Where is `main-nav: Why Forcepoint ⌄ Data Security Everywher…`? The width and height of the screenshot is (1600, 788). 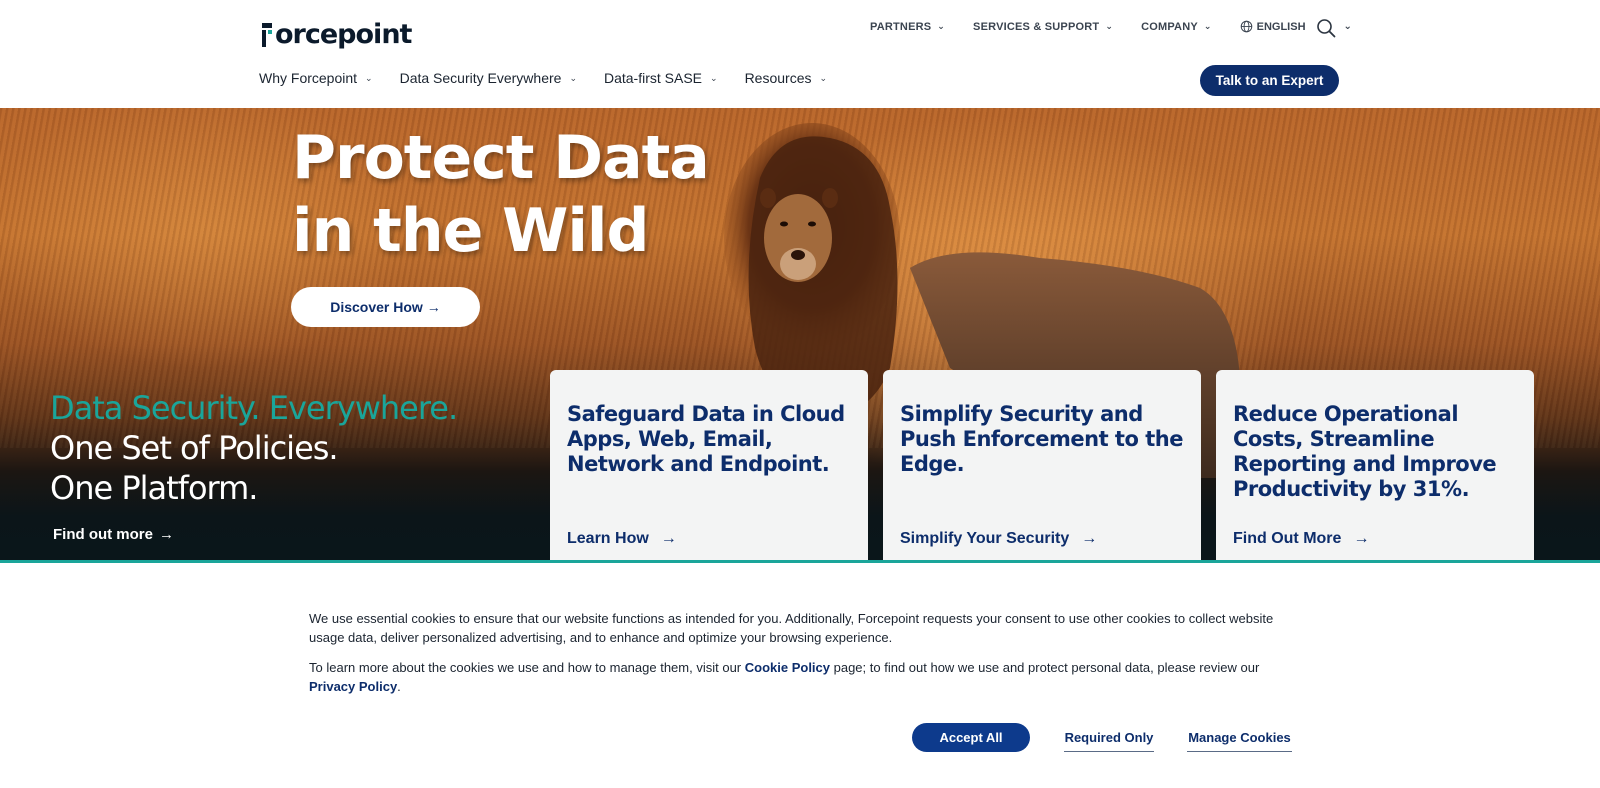 main-nav: Why Forcepoint ⌄ Data Security Everywher… is located at coordinates (556, 78).